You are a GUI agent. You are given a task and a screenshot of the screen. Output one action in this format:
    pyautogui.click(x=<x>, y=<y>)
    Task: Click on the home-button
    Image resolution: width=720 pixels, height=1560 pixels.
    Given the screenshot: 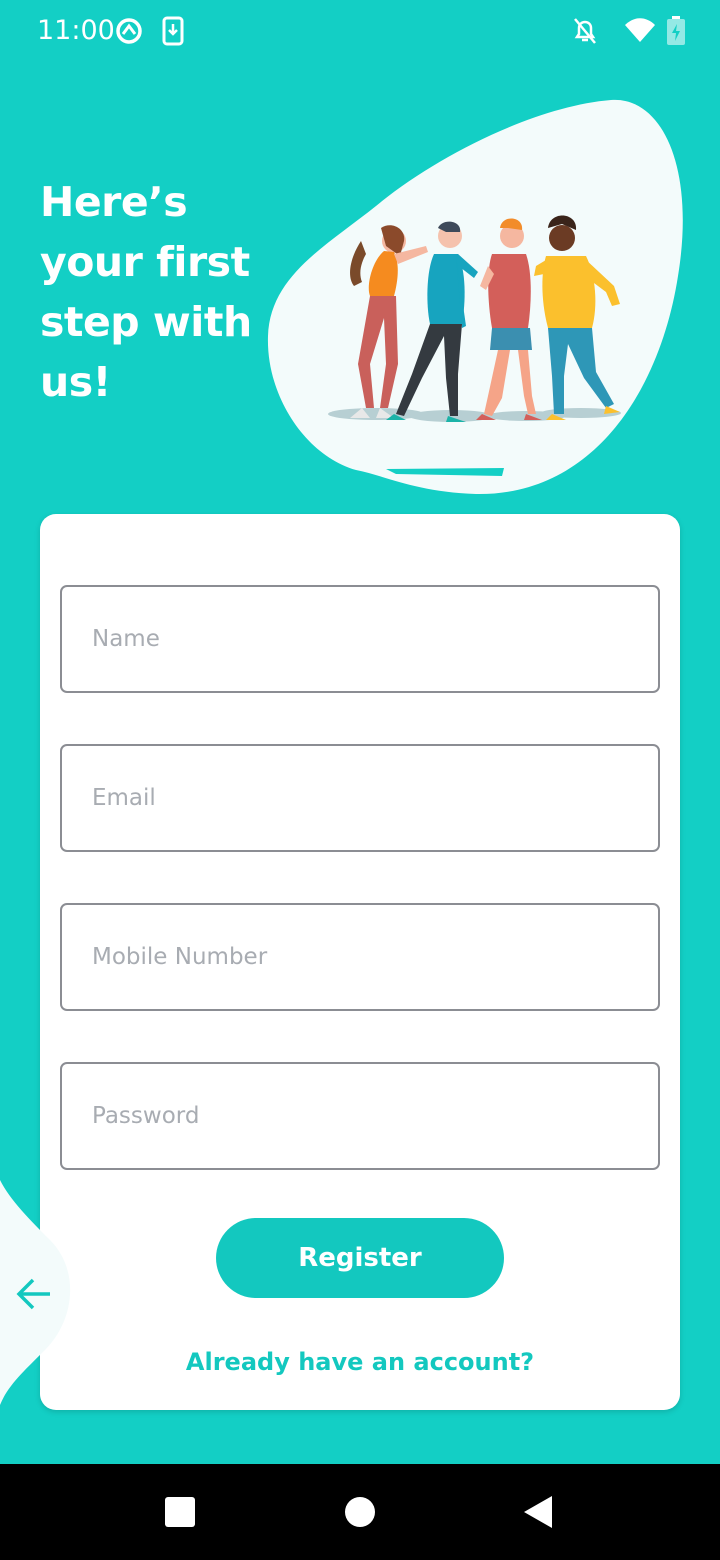 What is the action you would take?
    pyautogui.click(x=360, y=1512)
    